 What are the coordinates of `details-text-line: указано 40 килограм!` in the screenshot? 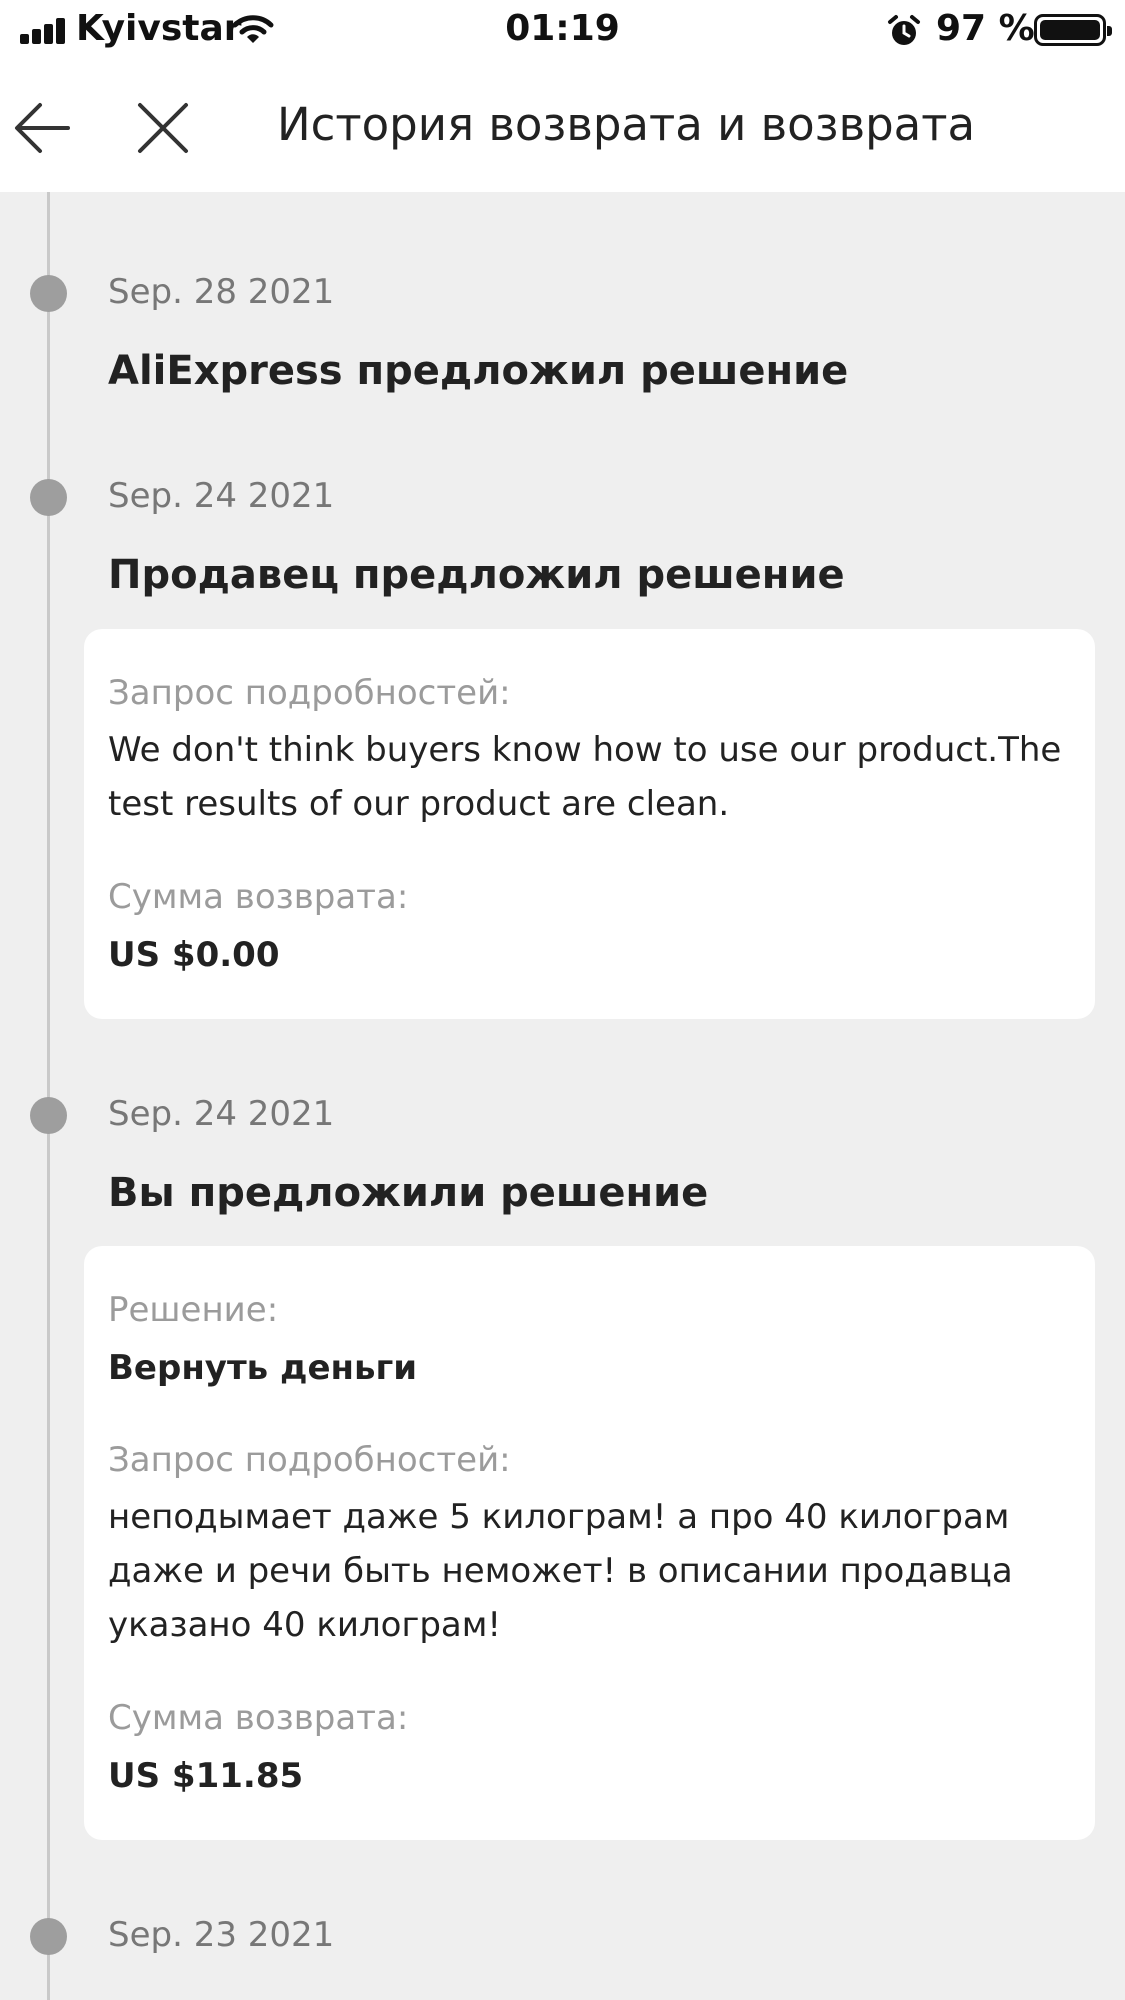 It's located at (305, 1625).